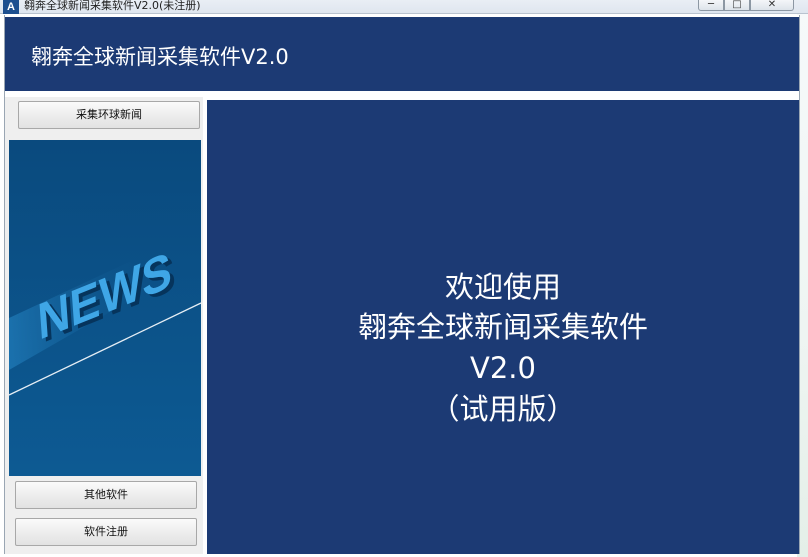 The height and width of the screenshot is (557, 808). I want to click on maximize-button: □, so click(737, 5).